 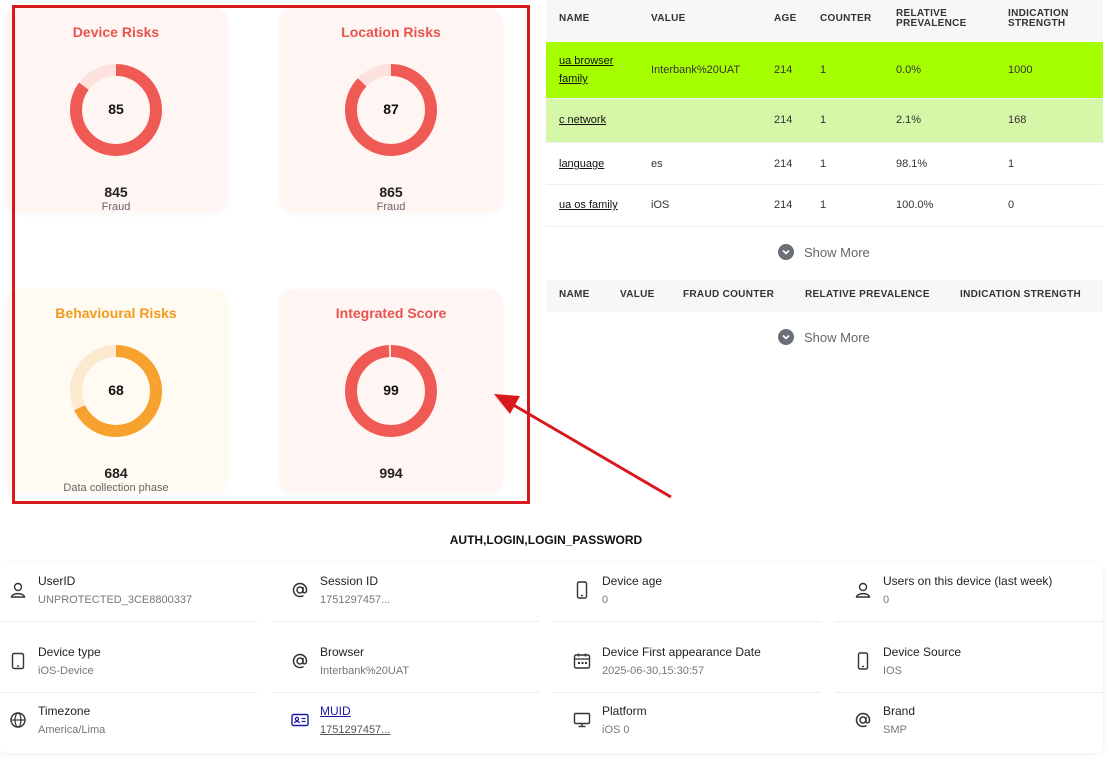 What do you see at coordinates (138, 732) in the screenshot?
I see `info-timezone: Timezone America/Lima` at bounding box center [138, 732].